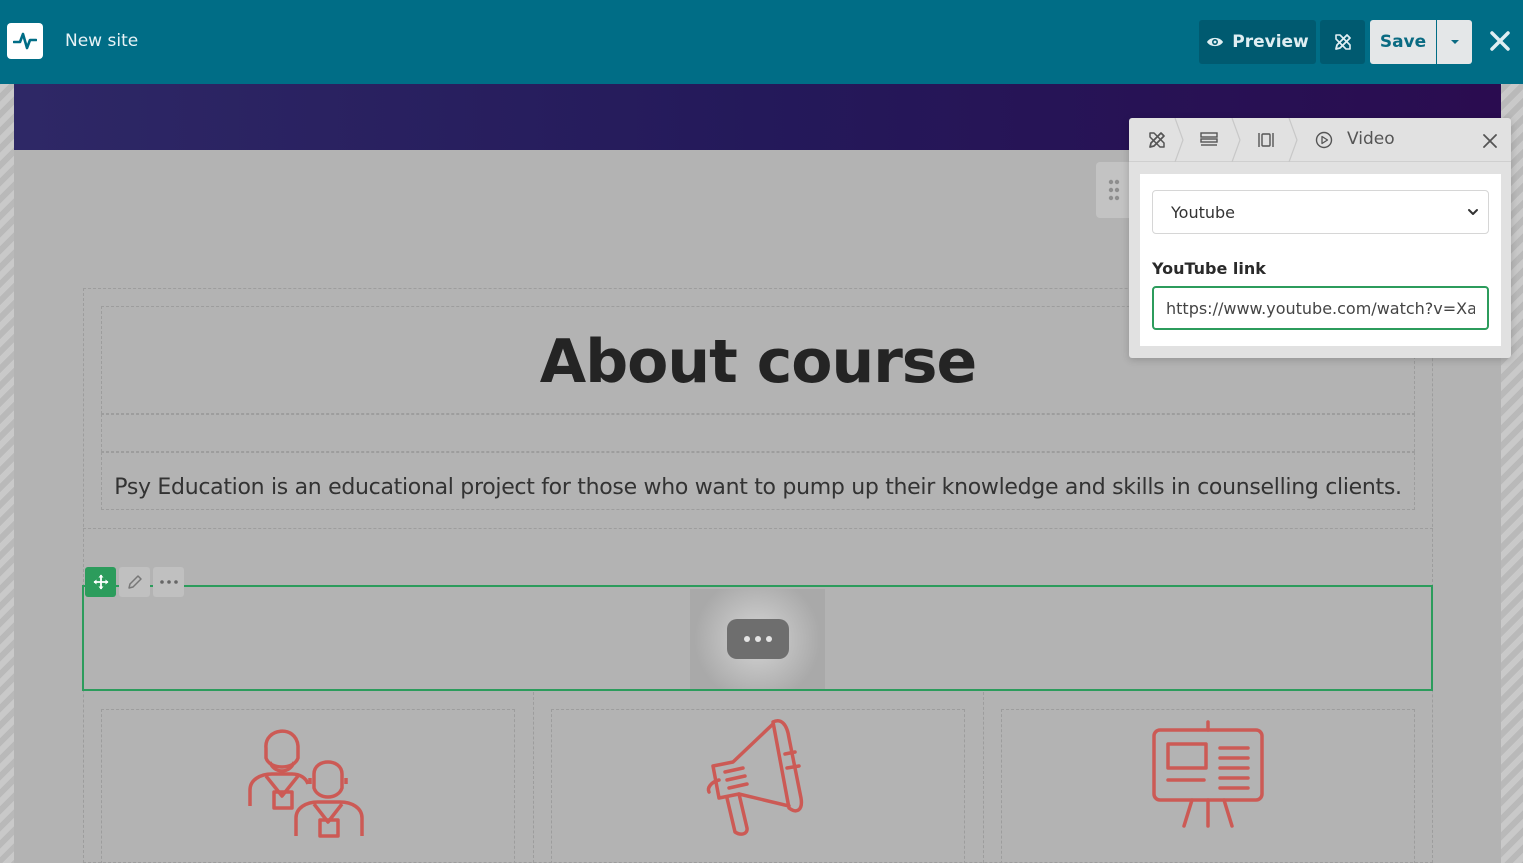 This screenshot has height=863, width=1523. I want to click on panel-close-button, so click(1490, 141).